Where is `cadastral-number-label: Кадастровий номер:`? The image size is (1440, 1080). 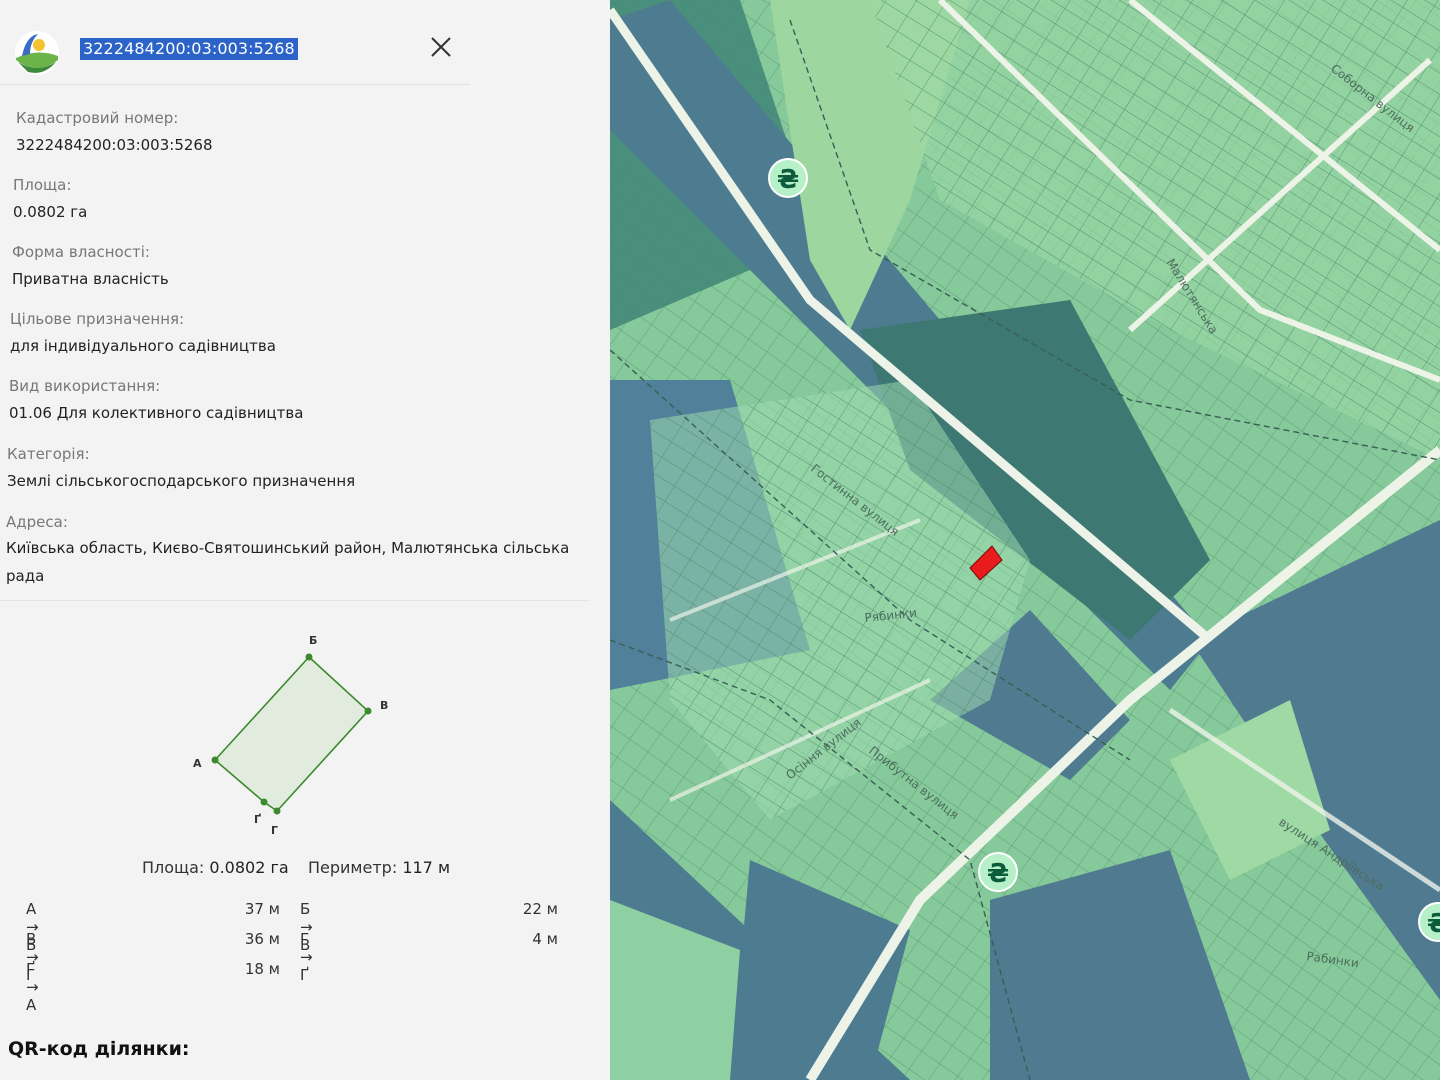
cadastral-number-label: Кадастровий номер: is located at coordinates (97, 118).